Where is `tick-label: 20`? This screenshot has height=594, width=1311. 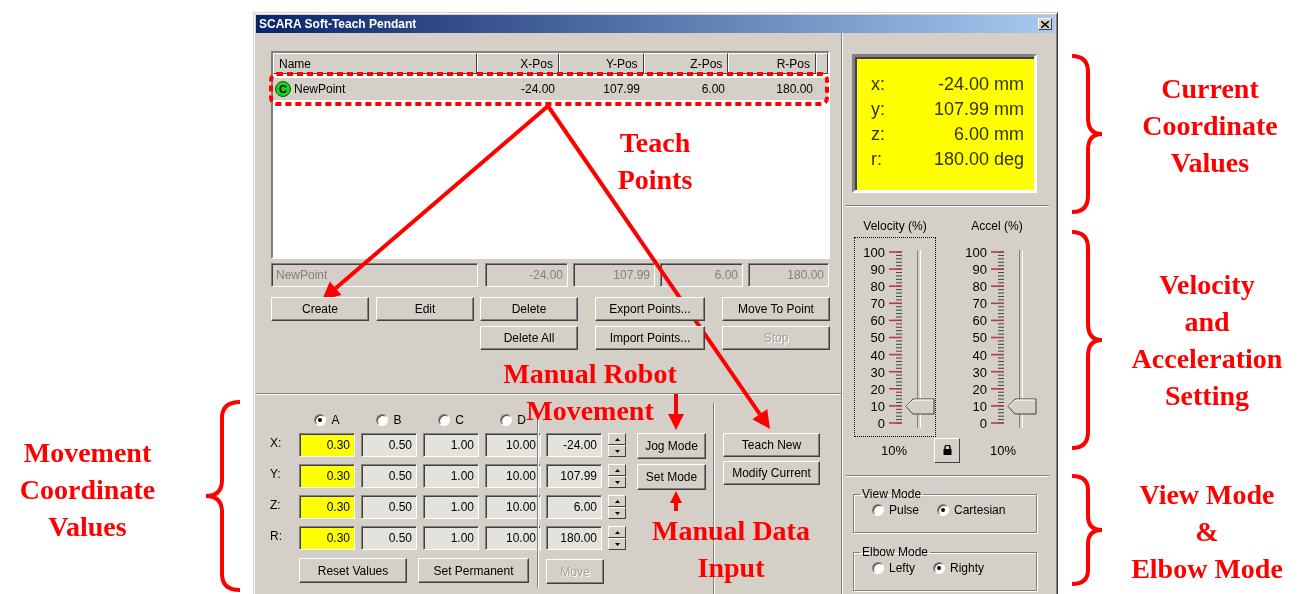
tick-label: 20 is located at coordinates (979, 389).